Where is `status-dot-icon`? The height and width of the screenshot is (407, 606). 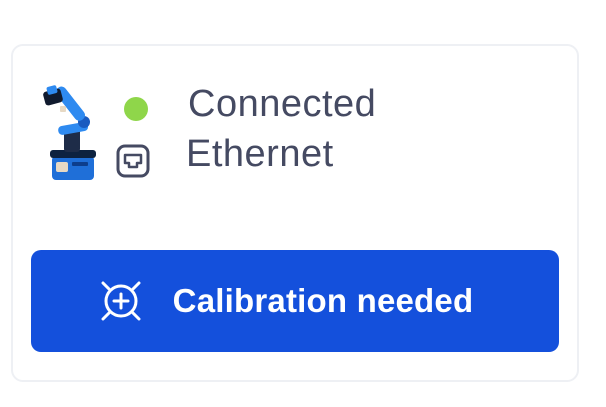 status-dot-icon is located at coordinates (136, 109).